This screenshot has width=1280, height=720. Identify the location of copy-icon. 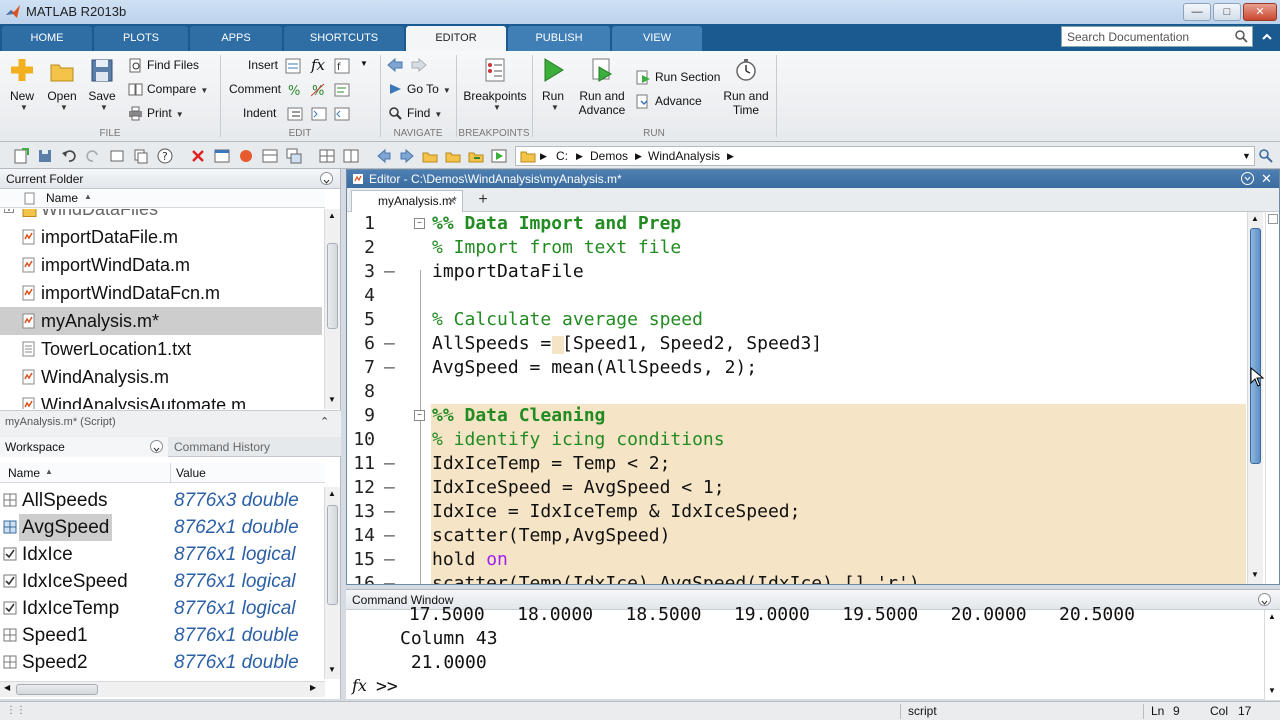
(141, 156).